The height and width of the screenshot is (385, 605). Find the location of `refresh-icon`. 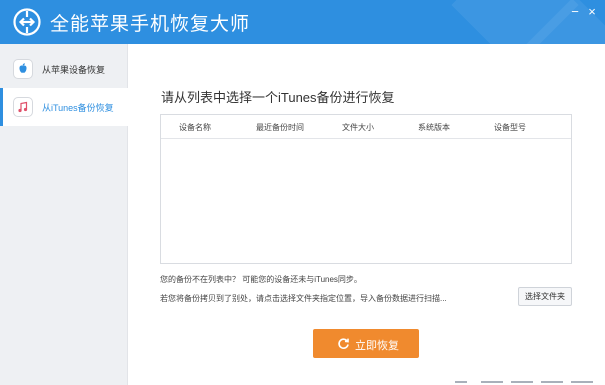

refresh-icon is located at coordinates (343, 343).